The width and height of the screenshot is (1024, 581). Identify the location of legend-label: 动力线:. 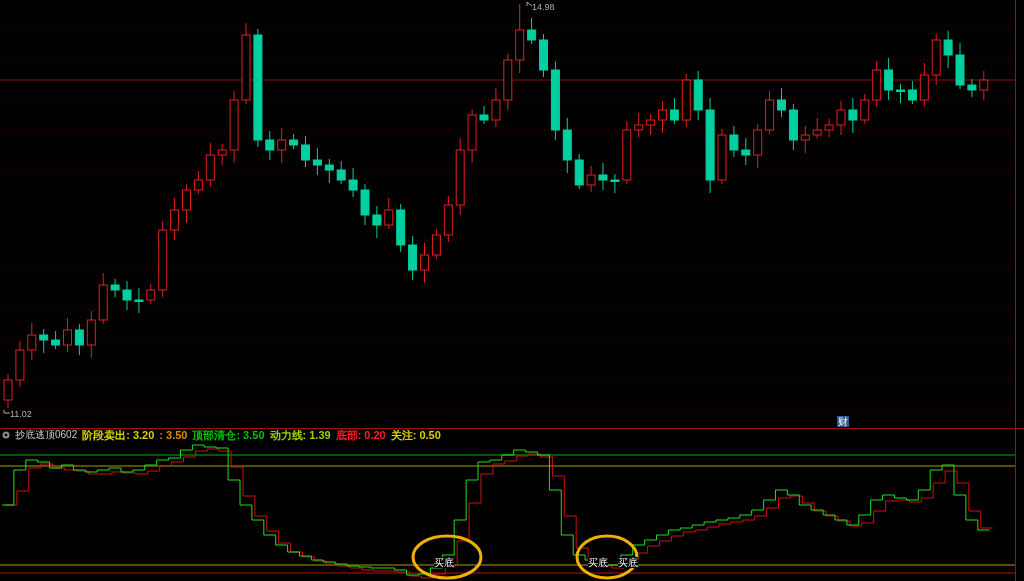
(288, 435).